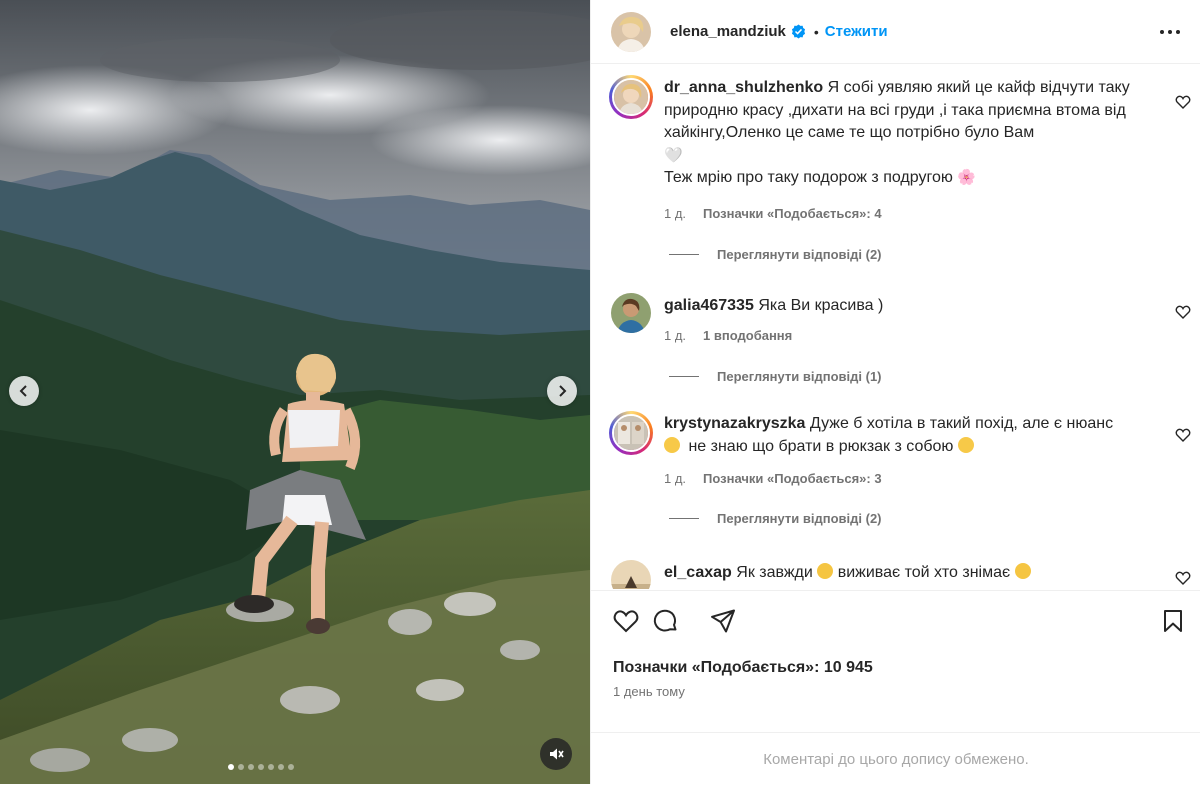  What do you see at coordinates (747, 335) in the screenshot?
I see `comment-likes-count: 1 вподобання` at bounding box center [747, 335].